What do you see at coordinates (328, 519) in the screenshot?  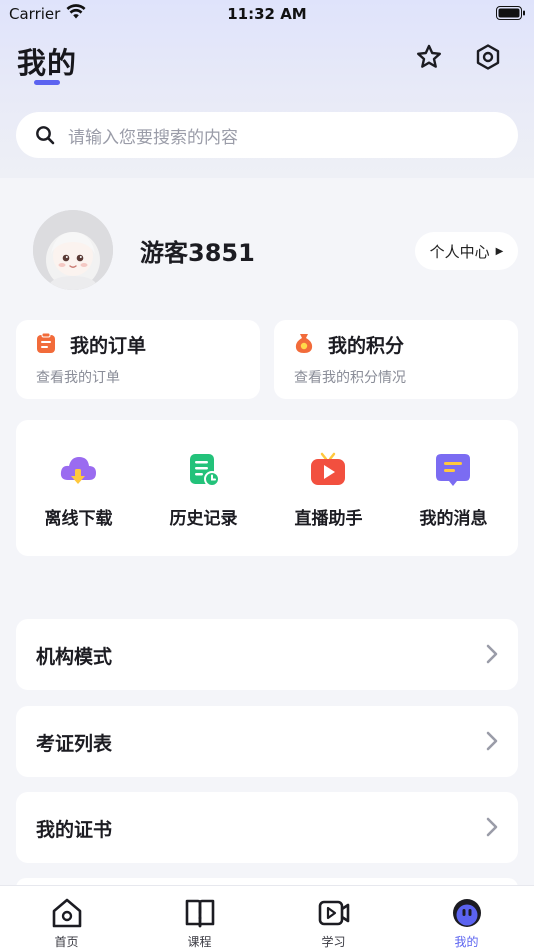 I see `tool-live-assistant-label: 直播助手` at bounding box center [328, 519].